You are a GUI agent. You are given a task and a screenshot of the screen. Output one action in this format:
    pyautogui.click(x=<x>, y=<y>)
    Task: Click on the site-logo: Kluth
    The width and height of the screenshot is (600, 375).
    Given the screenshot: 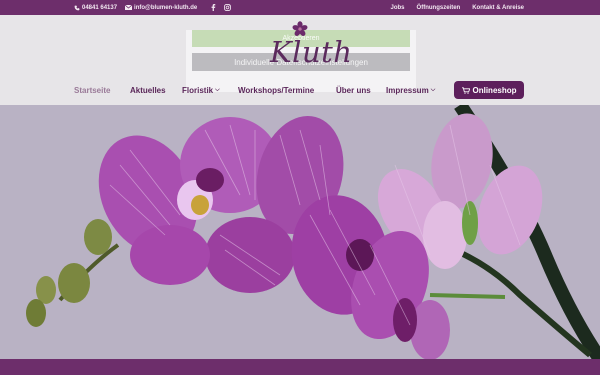 What is the action you would take?
    pyautogui.click(x=310, y=49)
    